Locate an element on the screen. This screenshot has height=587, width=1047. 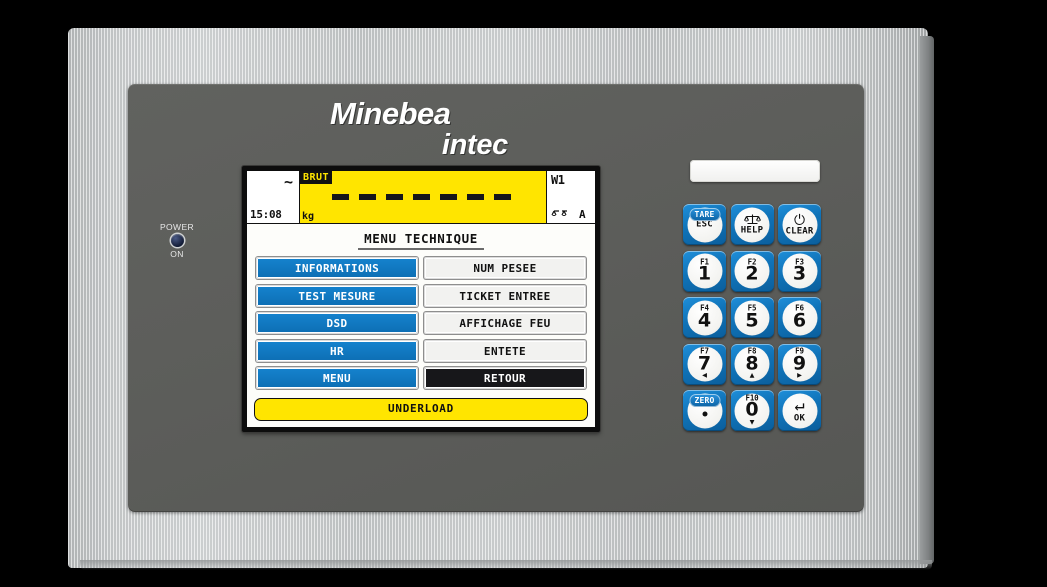
menu-button-affichage-feu: AFFICHAGE FEU is located at coordinates (505, 323).